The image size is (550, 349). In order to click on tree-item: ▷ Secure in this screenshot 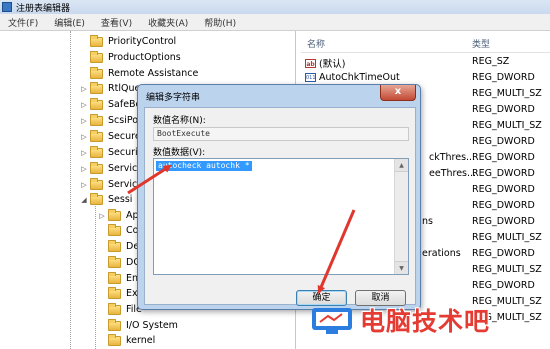, I will do `click(110, 136)`.